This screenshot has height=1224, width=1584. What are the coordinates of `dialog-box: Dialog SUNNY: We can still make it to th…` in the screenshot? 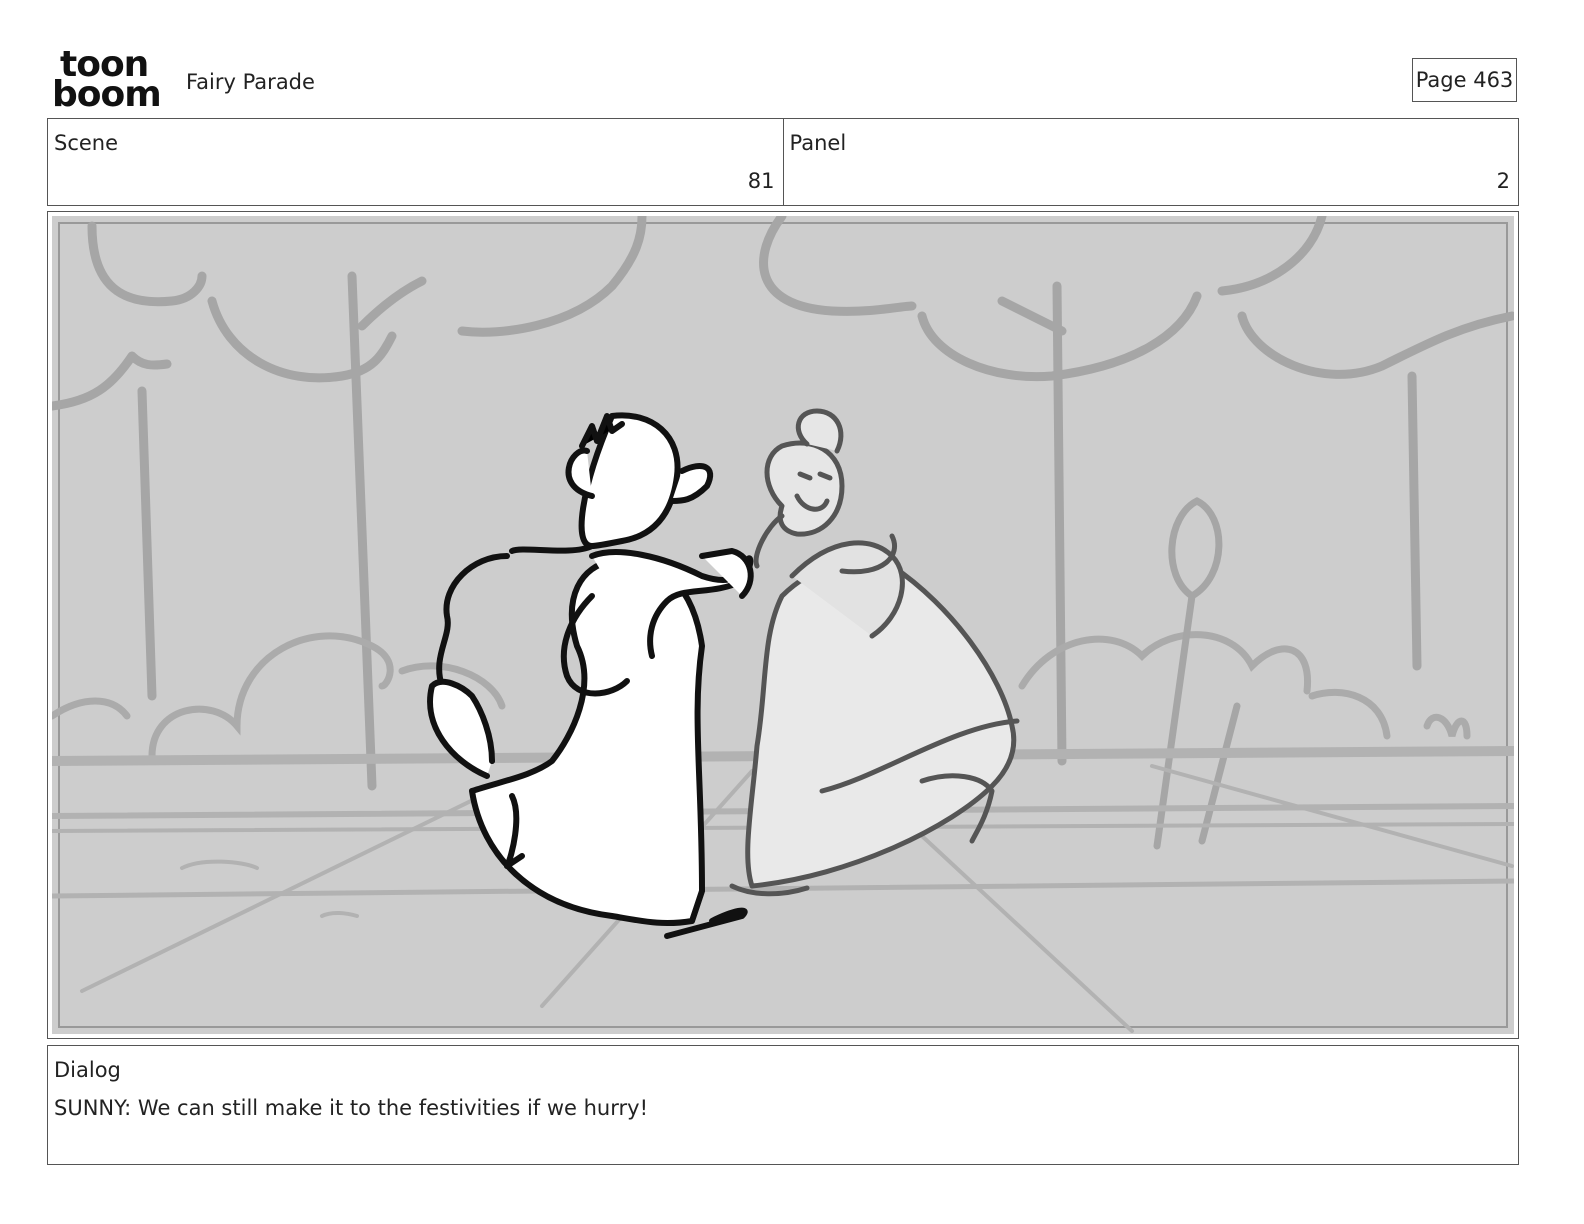 It's located at (783, 1105).